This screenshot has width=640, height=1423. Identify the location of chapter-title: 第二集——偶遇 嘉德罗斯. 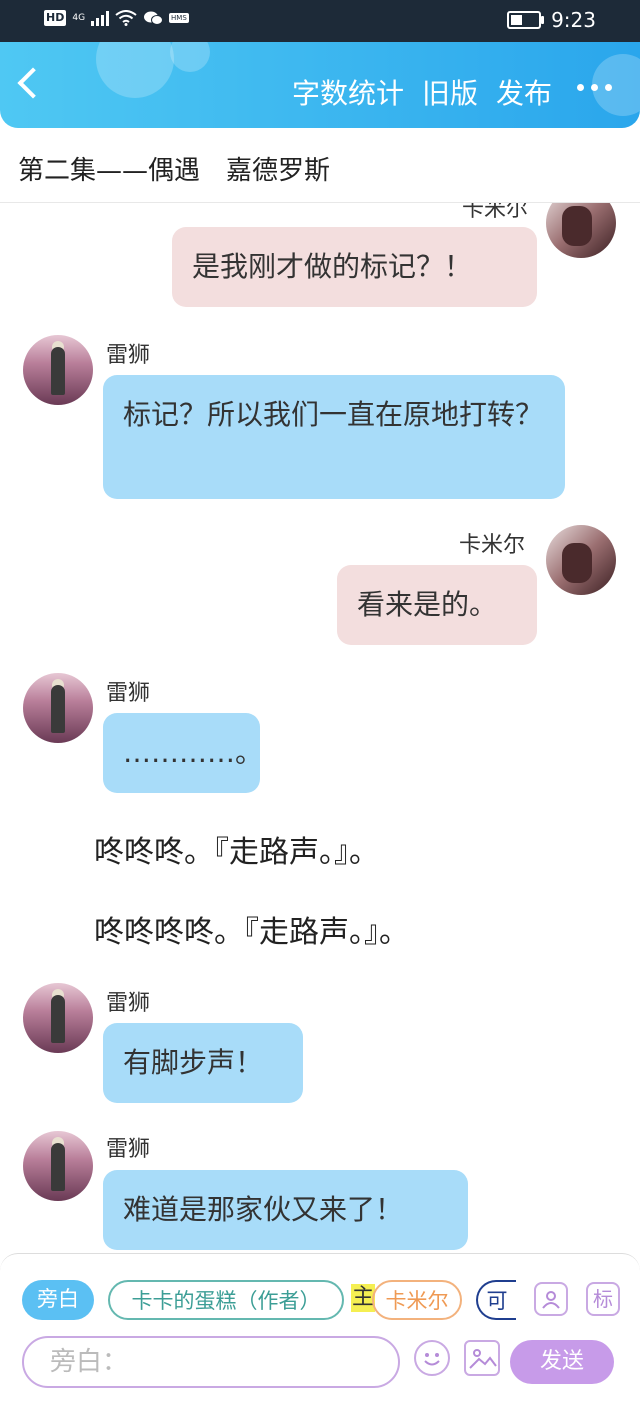
(174, 168).